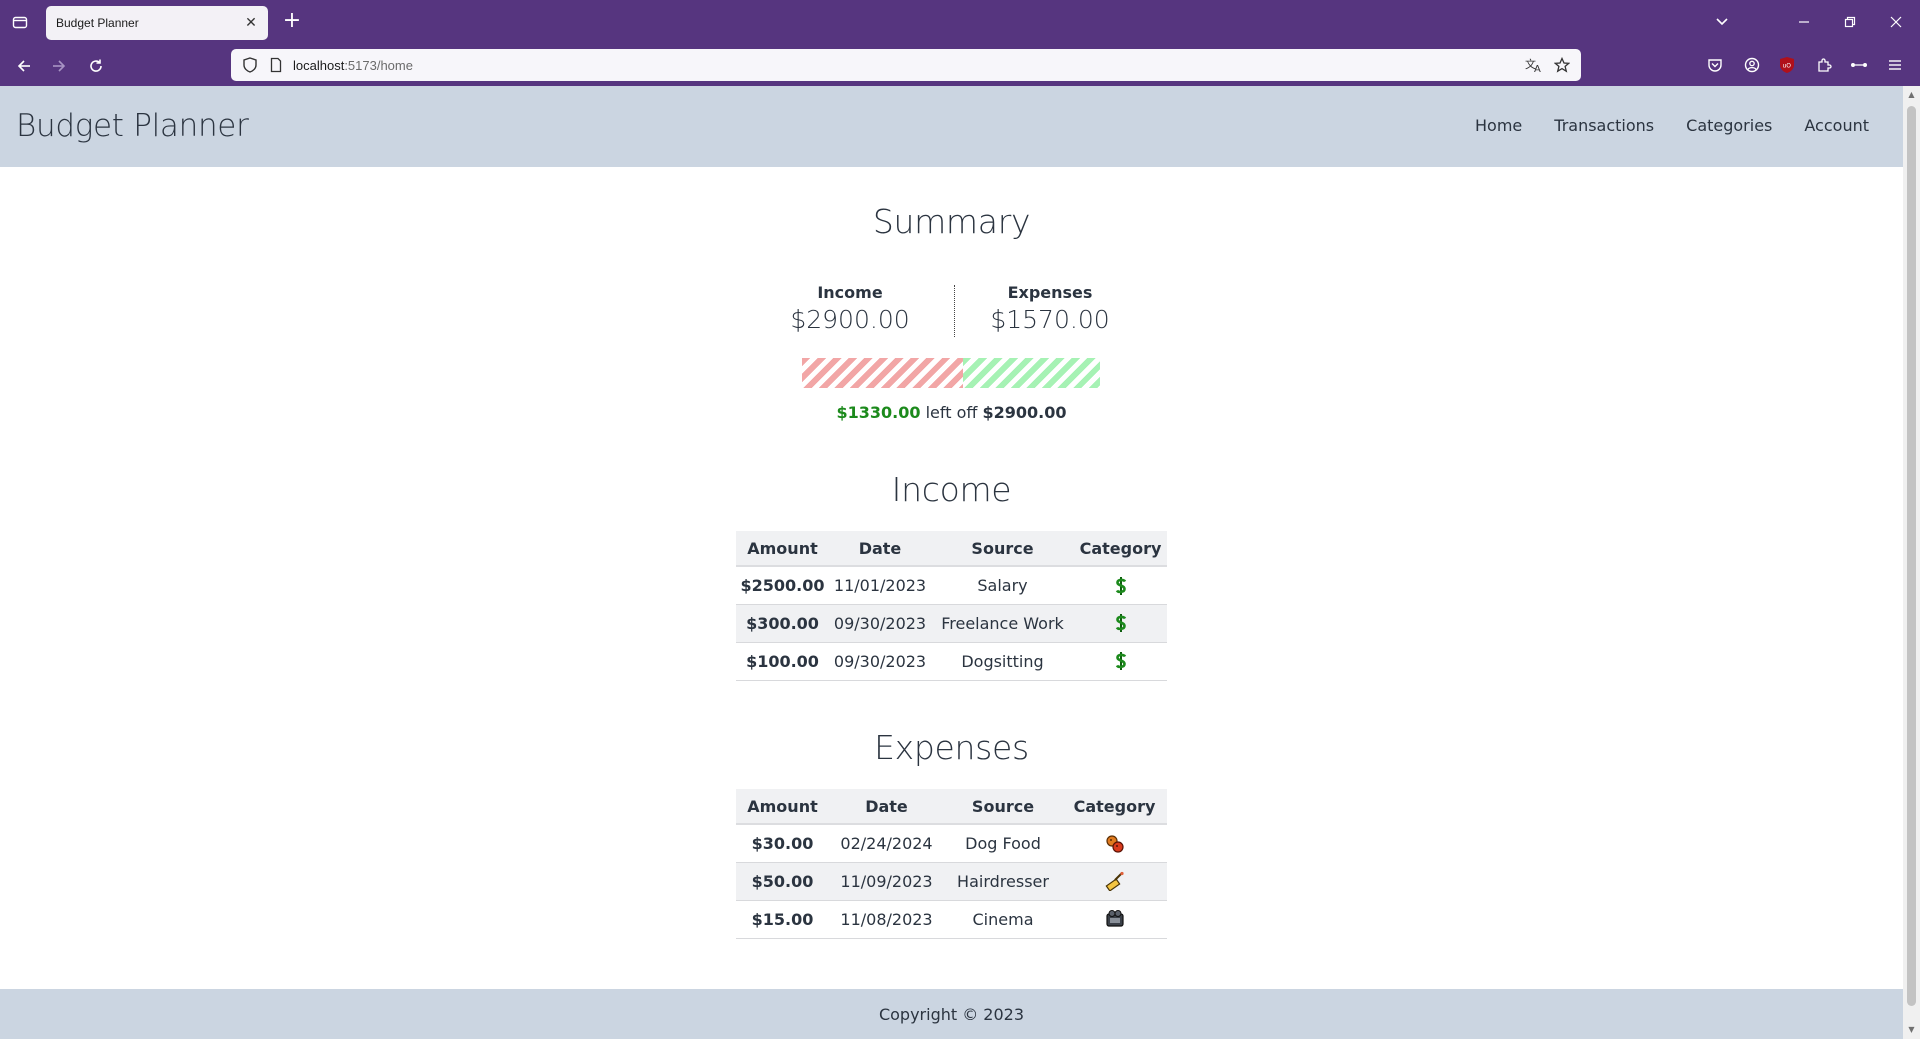 The width and height of the screenshot is (1920, 1039). Describe the element at coordinates (1850, 22) in the screenshot. I see `restore-icon` at that location.